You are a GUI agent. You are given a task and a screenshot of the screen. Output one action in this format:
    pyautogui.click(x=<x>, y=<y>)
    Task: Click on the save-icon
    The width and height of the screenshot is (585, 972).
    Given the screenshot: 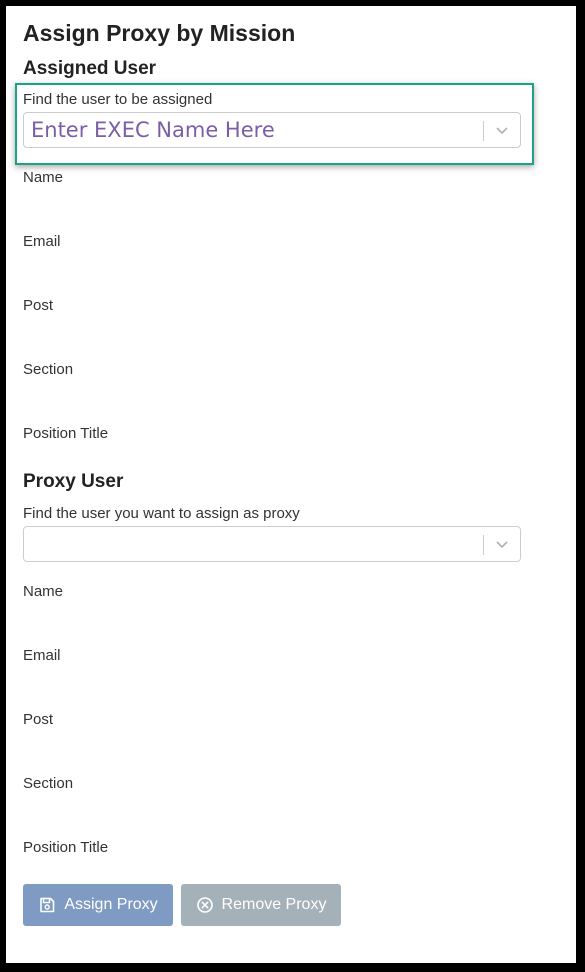 What is the action you would take?
    pyautogui.click(x=47, y=905)
    